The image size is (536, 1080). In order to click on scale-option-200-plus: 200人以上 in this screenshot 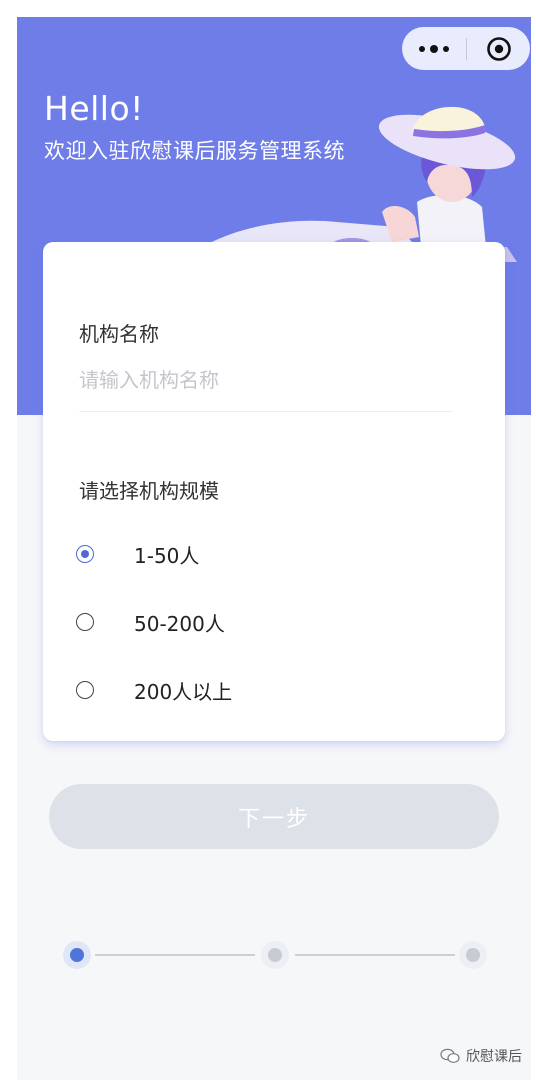, I will do `click(226, 690)`.